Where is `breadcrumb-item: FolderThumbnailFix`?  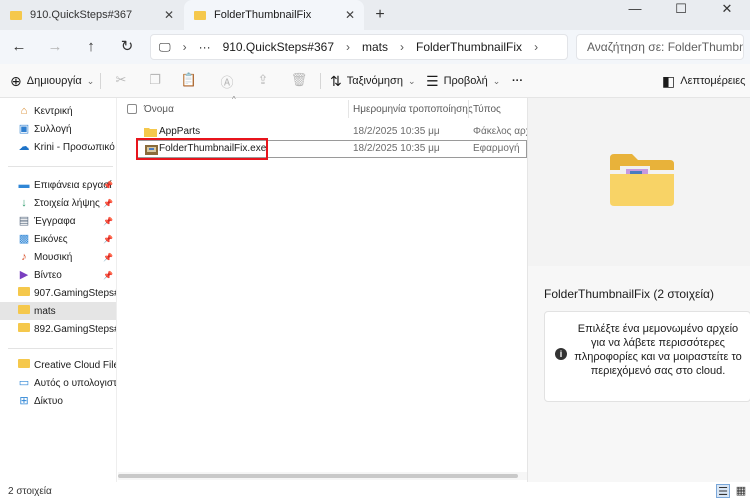 breadcrumb-item: FolderThumbnailFix is located at coordinates (469, 47).